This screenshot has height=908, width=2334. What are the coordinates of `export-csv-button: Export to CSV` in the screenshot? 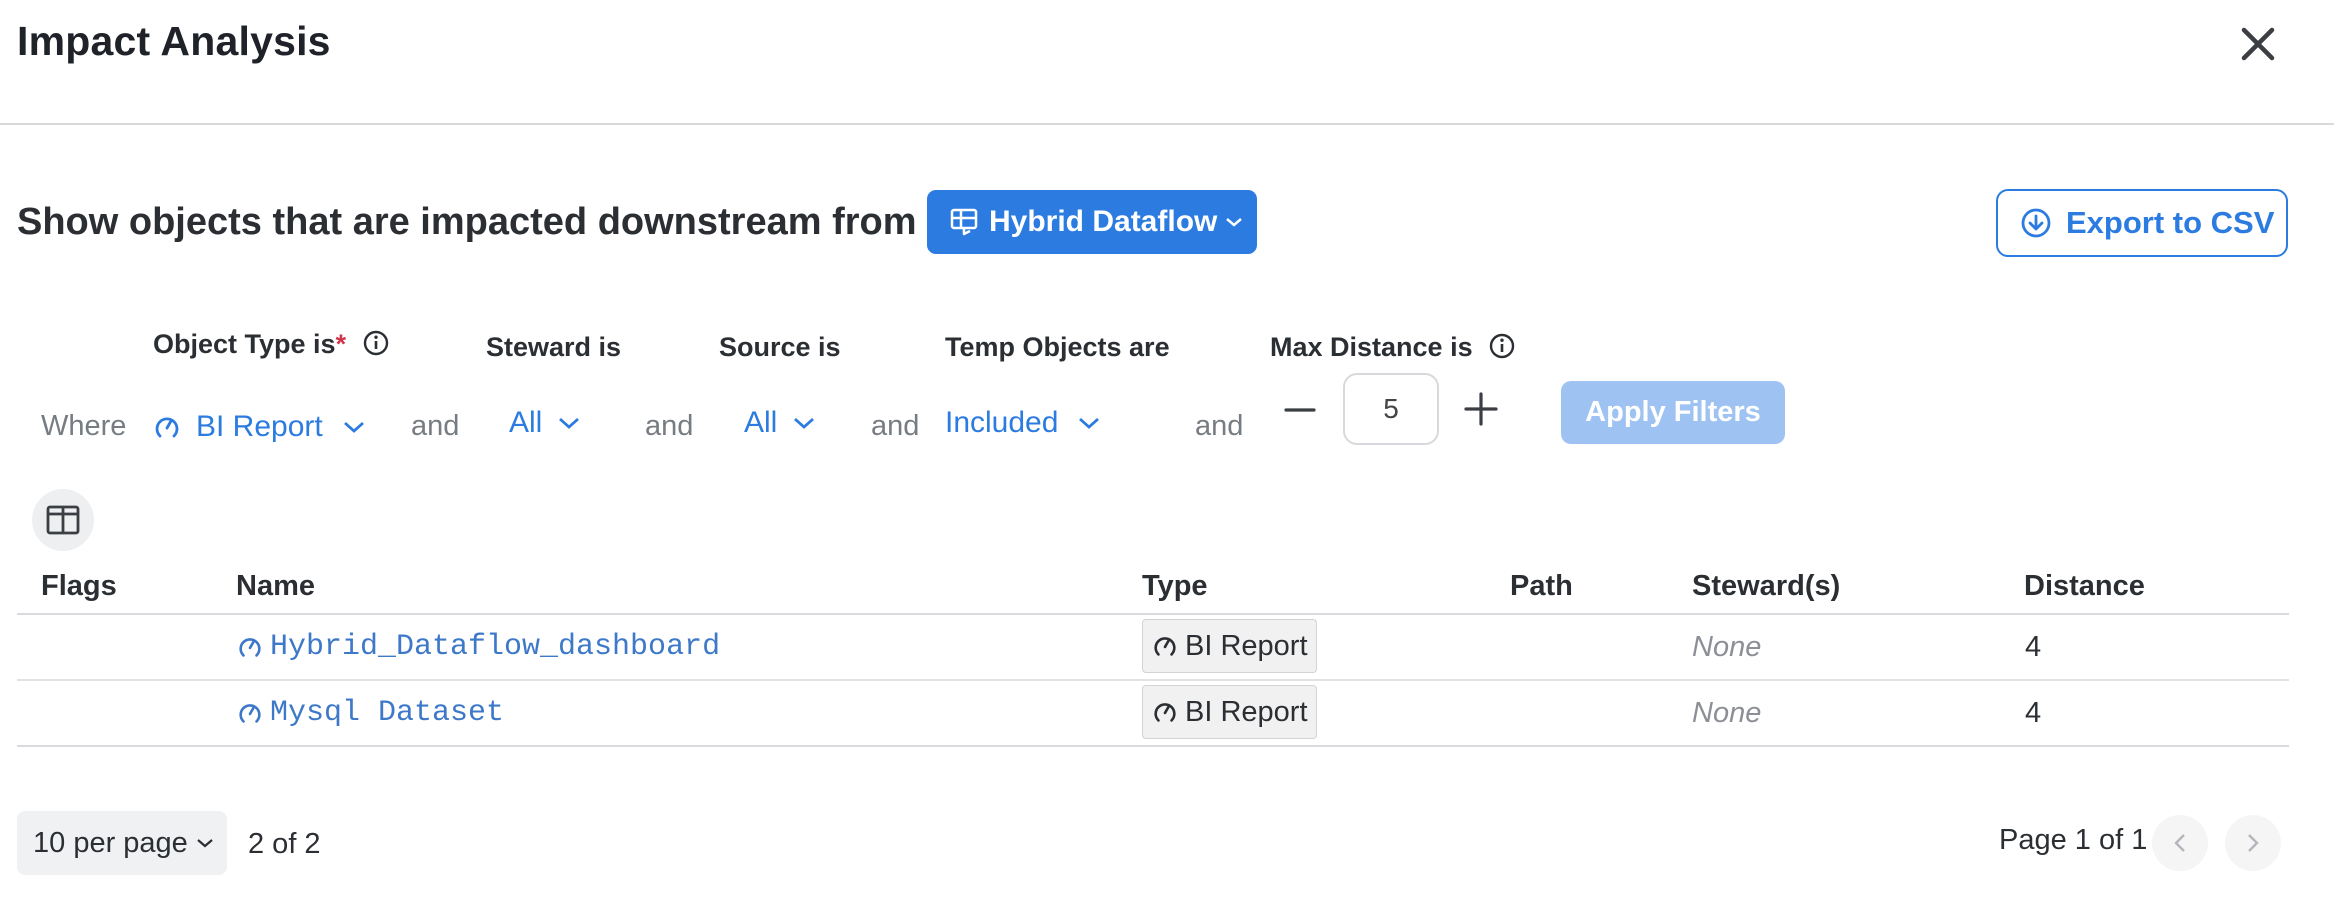 It's located at (2142, 223).